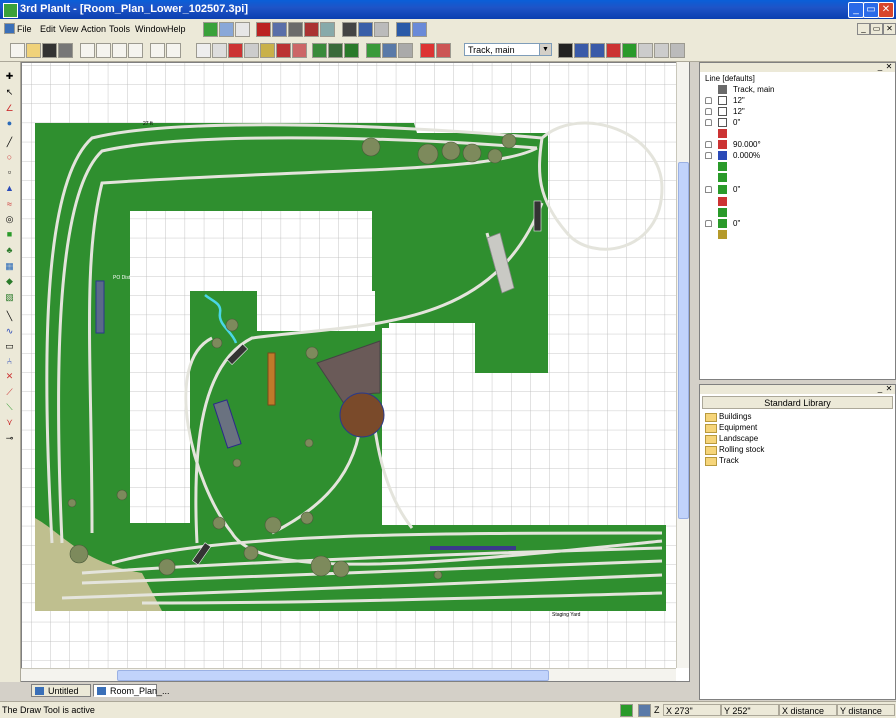 Image resolution: width=896 pixels, height=718 pixels. What do you see at coordinates (419, 29) in the screenshot?
I see `help-pointer-icon` at bounding box center [419, 29].